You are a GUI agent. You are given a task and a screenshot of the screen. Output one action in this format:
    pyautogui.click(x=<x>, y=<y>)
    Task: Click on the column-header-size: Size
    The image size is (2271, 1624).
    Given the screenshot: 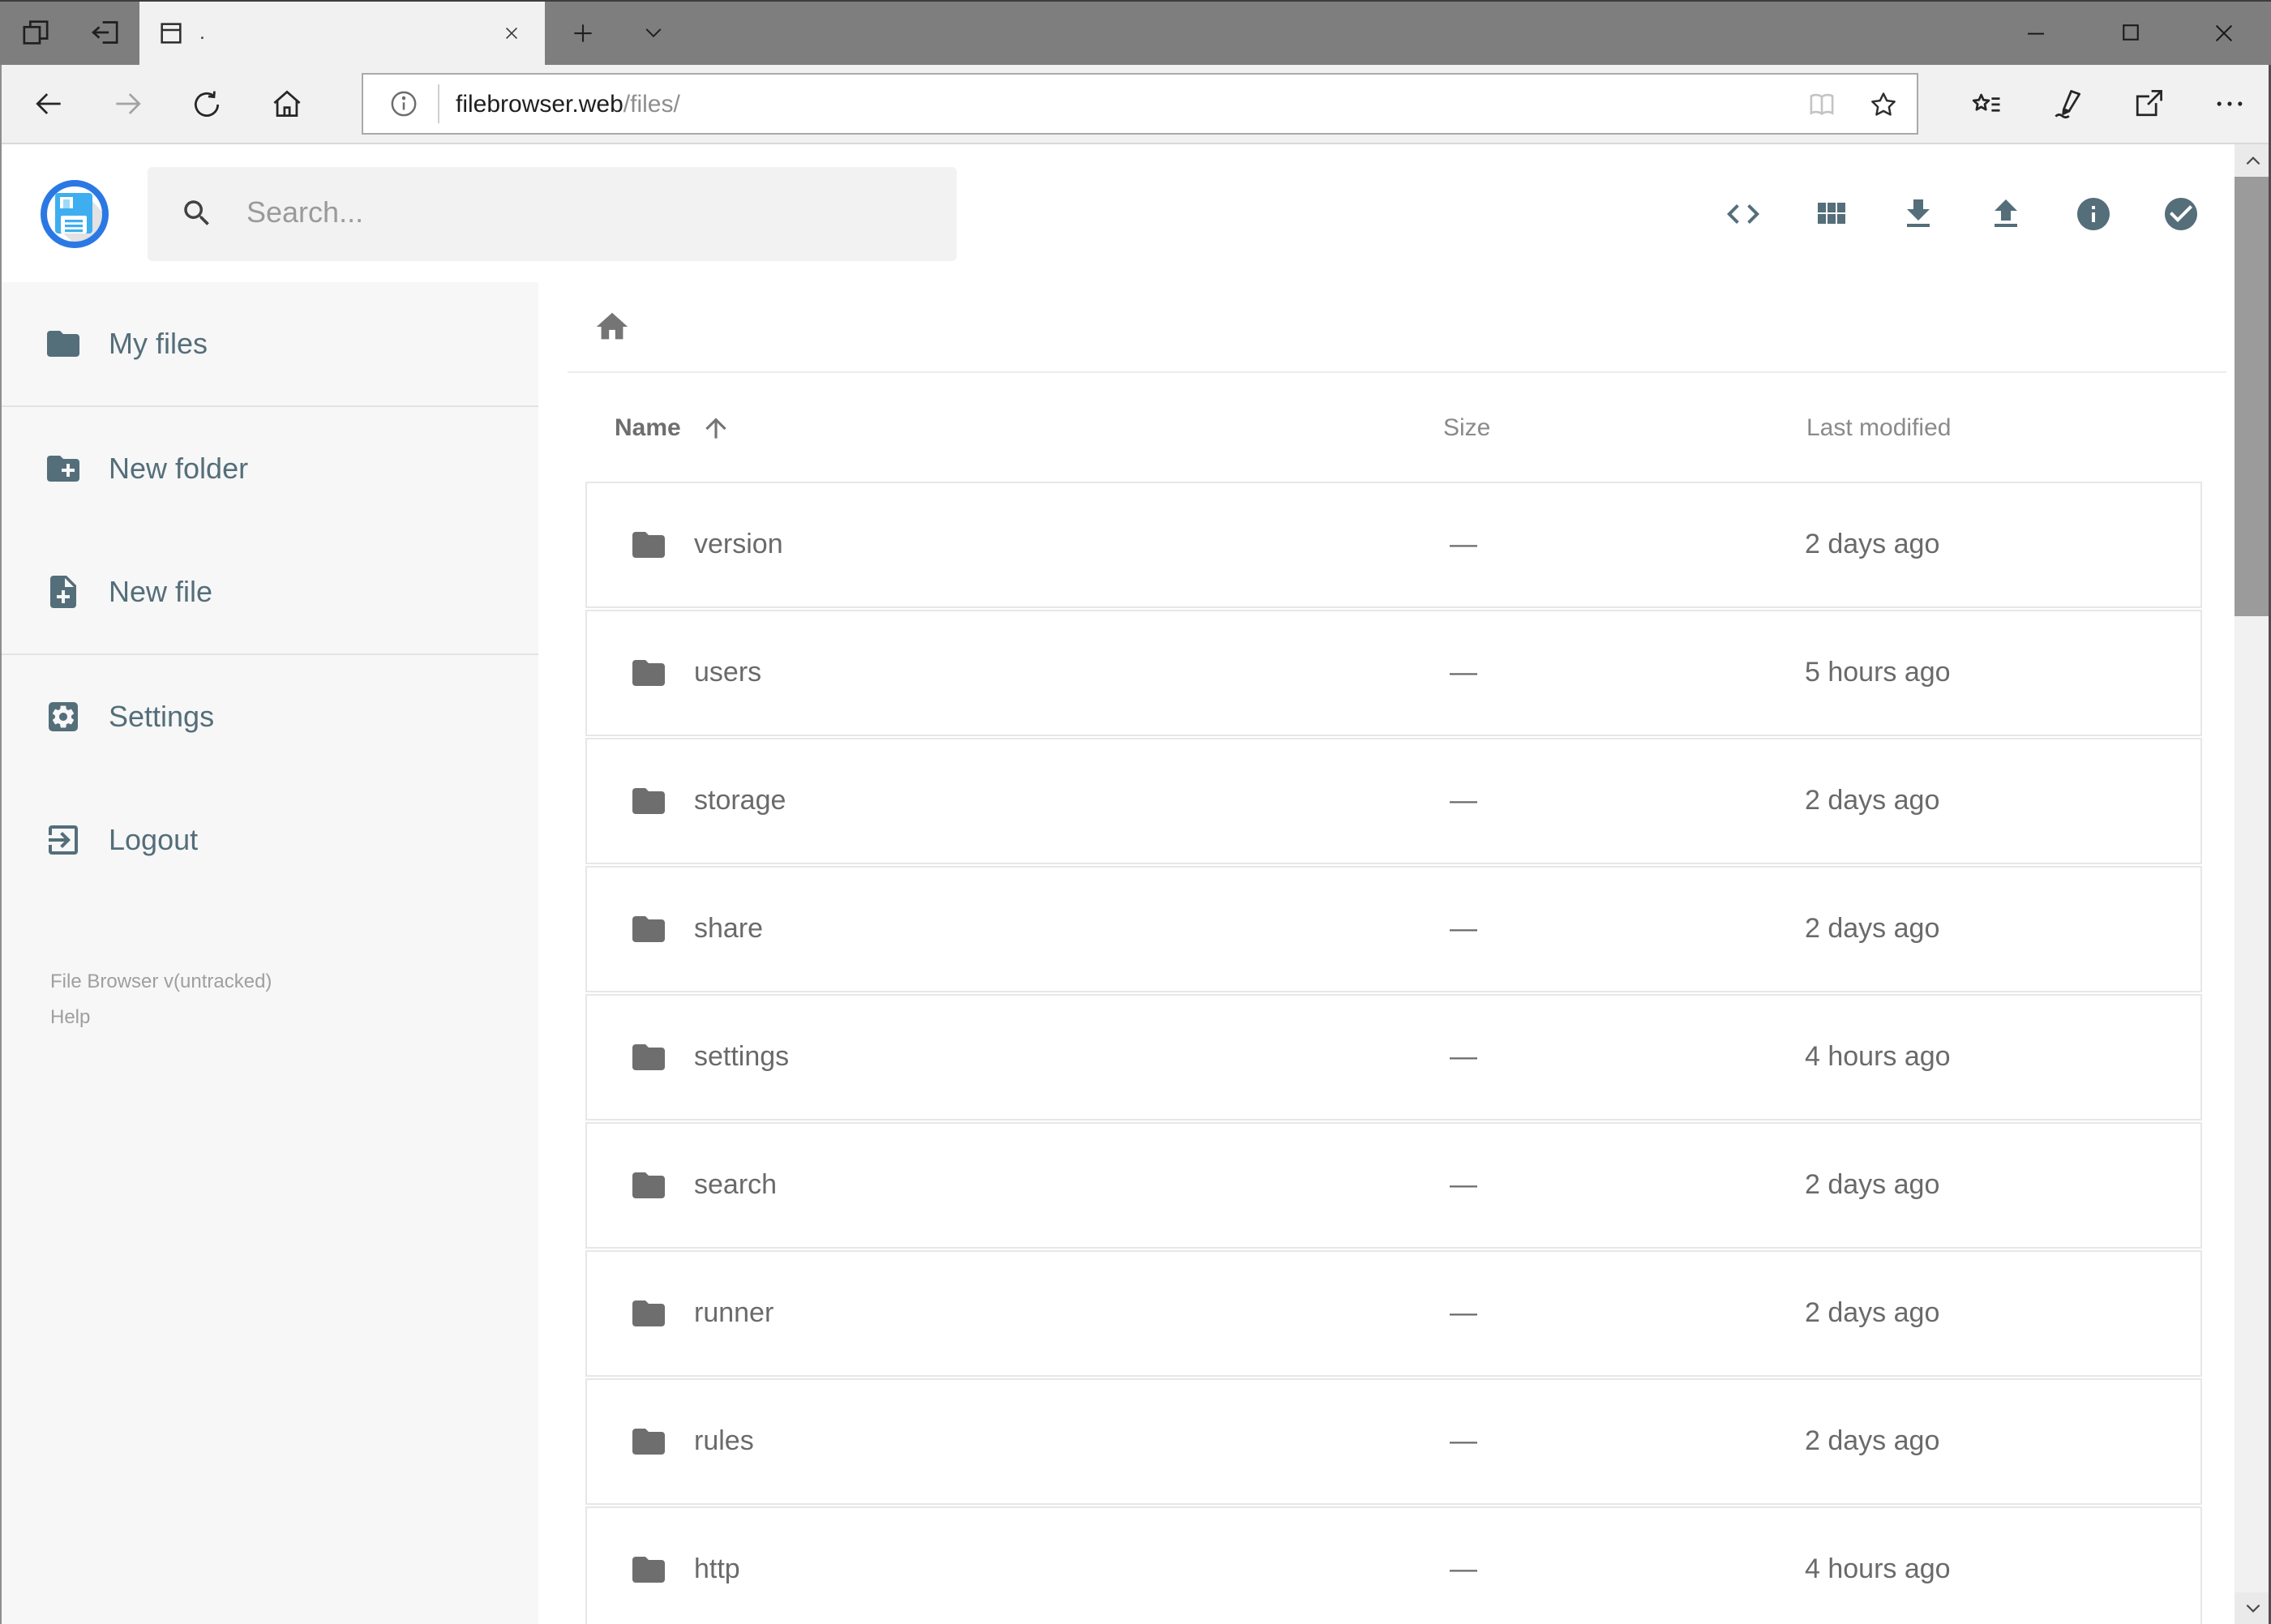 What is the action you would take?
    pyautogui.click(x=1467, y=427)
    